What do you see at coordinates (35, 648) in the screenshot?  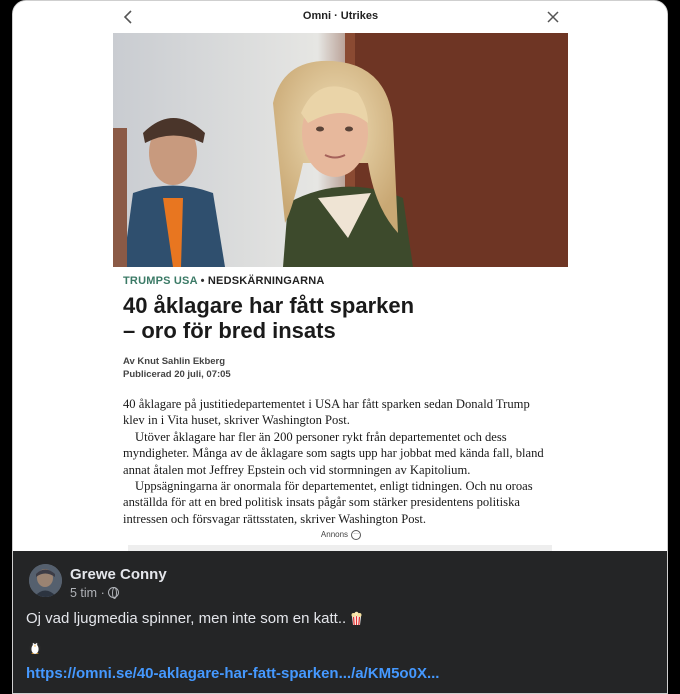 I see `penguin-icon` at bounding box center [35, 648].